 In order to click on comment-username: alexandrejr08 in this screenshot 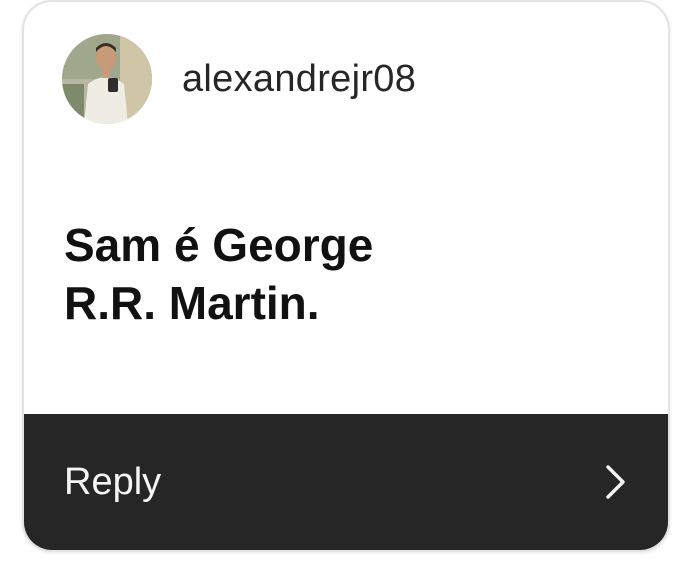, I will do `click(299, 79)`.